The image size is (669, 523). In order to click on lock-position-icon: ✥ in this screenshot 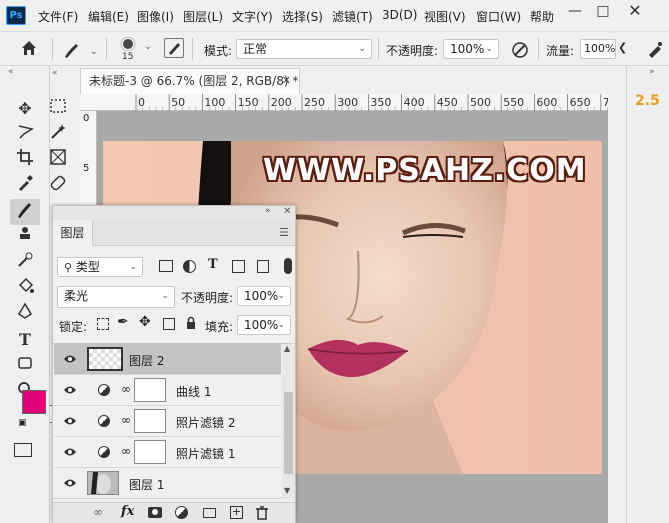, I will do `click(145, 322)`.